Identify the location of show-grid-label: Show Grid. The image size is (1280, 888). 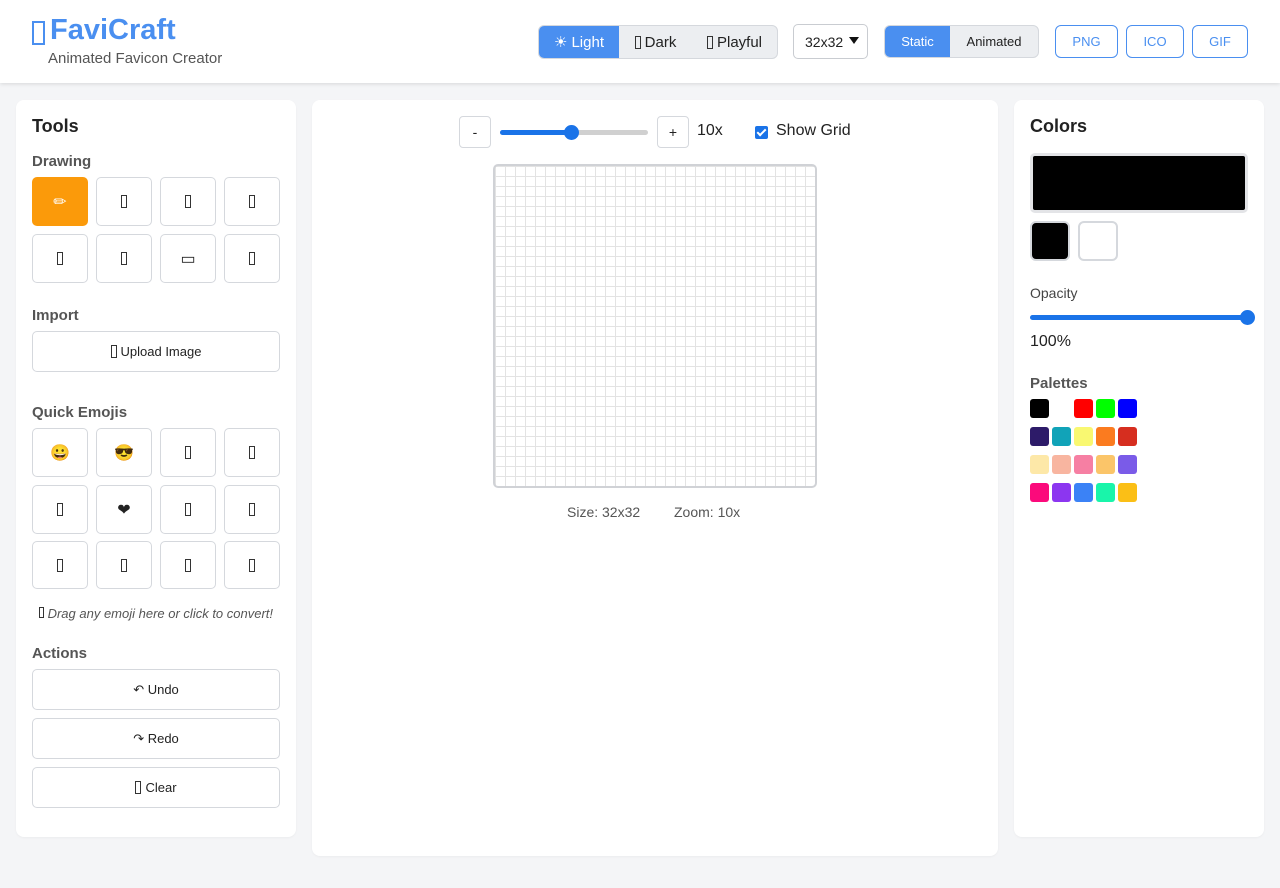
(813, 130).